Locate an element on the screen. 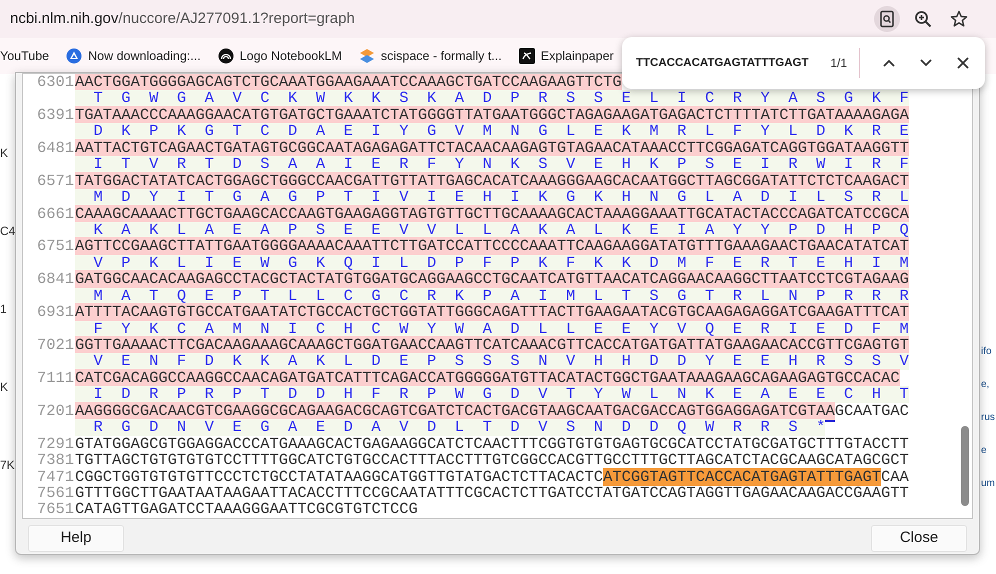 Image resolution: width=996 pixels, height=574 pixels. dialog-button: Close is located at coordinates (919, 538).